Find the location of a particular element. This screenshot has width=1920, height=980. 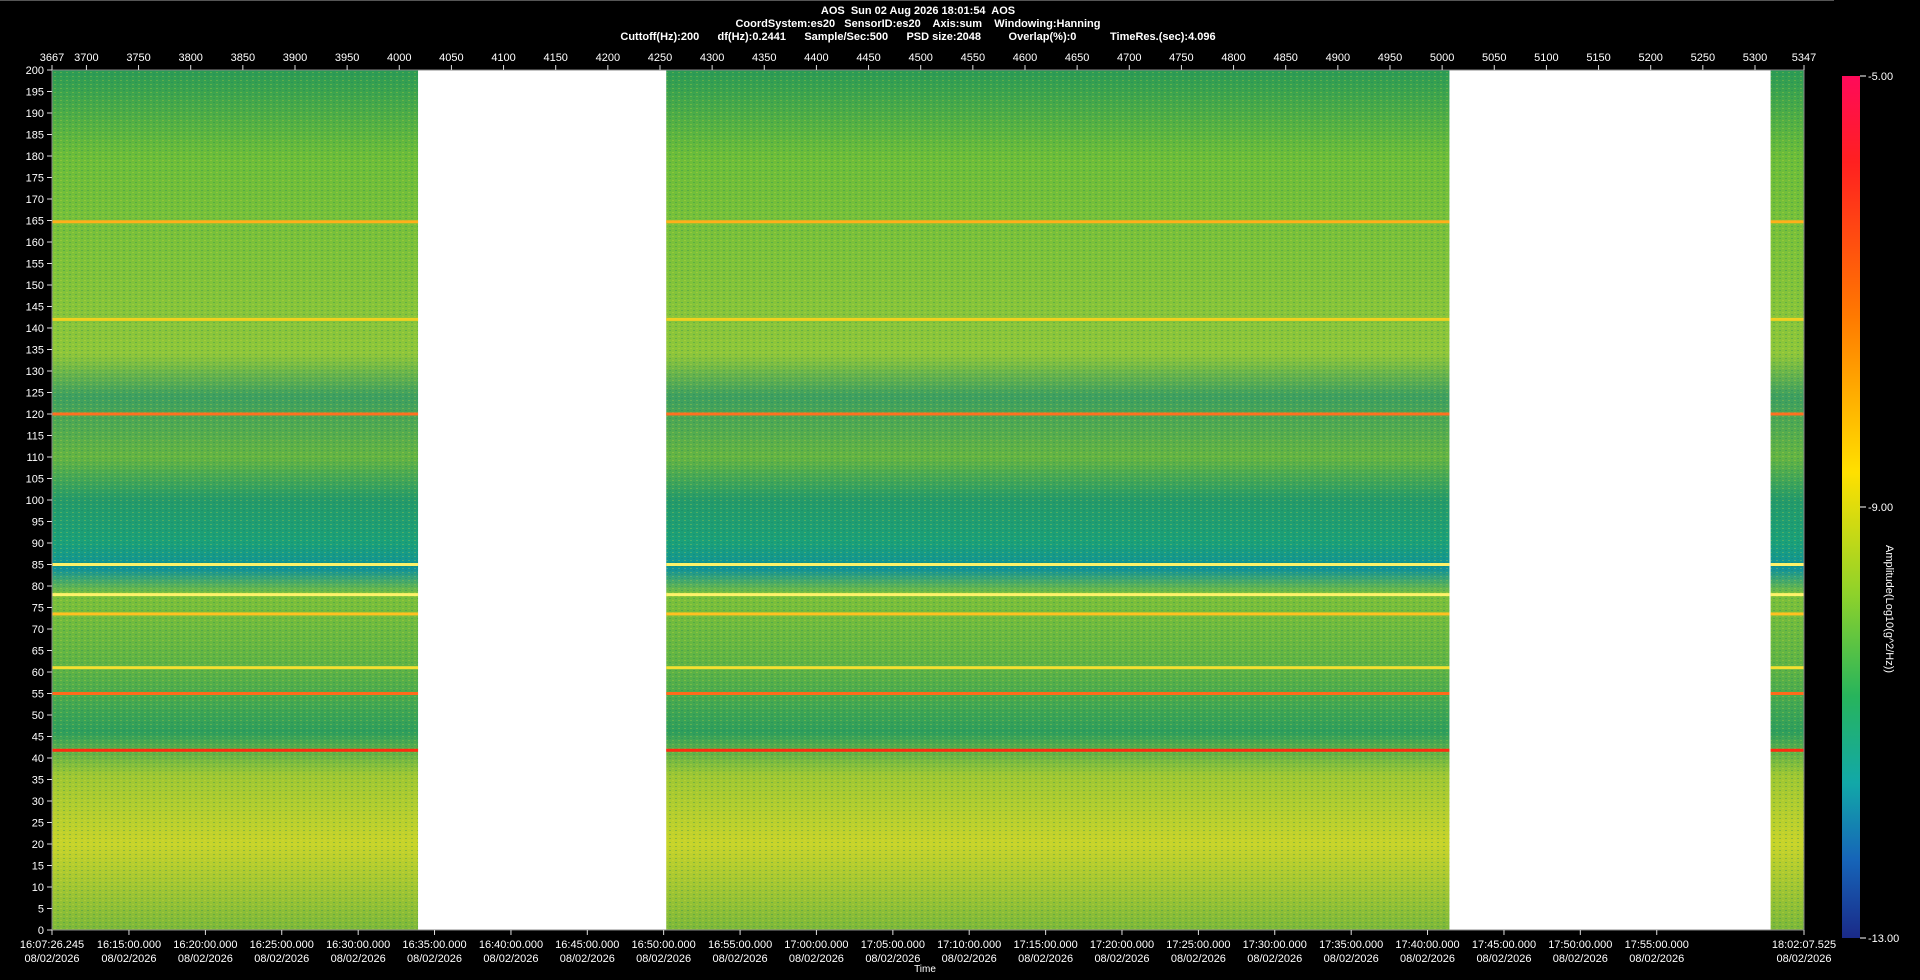

y-tick-label: 190 is located at coordinates (35, 114).